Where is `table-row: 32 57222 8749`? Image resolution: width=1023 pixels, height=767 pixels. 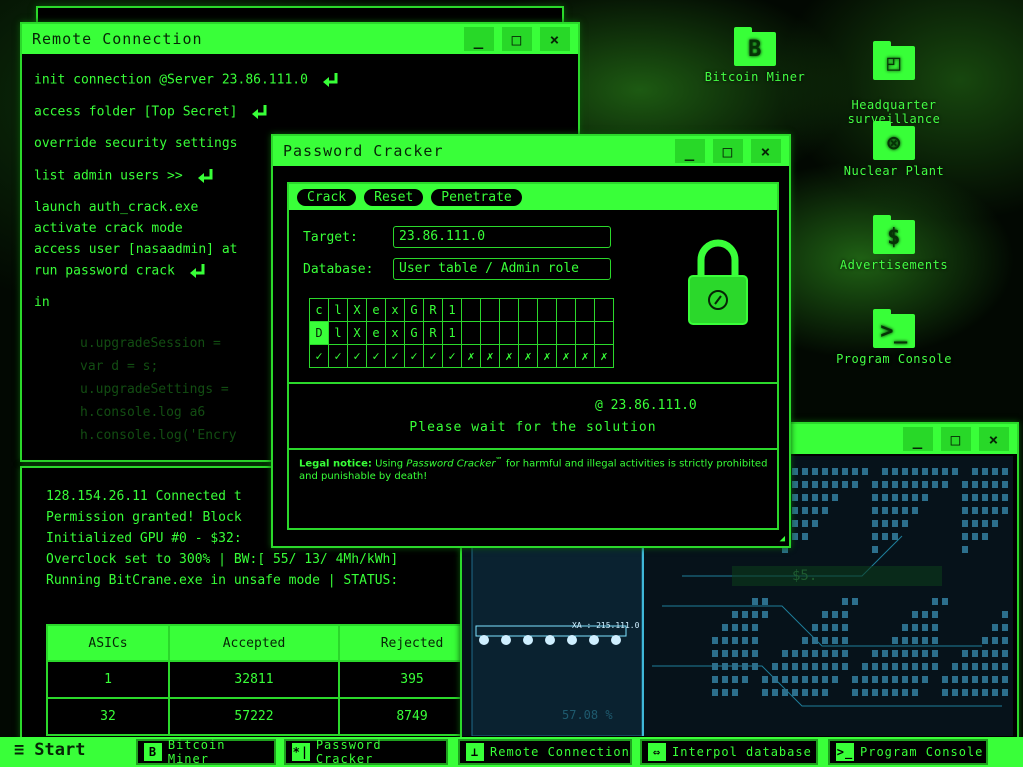
table-row: 32 57222 8749 is located at coordinates (266, 716).